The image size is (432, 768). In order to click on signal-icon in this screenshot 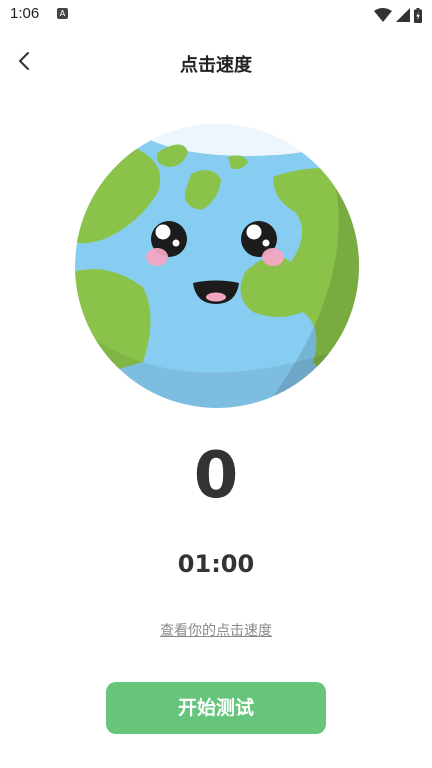, I will do `click(403, 15)`.